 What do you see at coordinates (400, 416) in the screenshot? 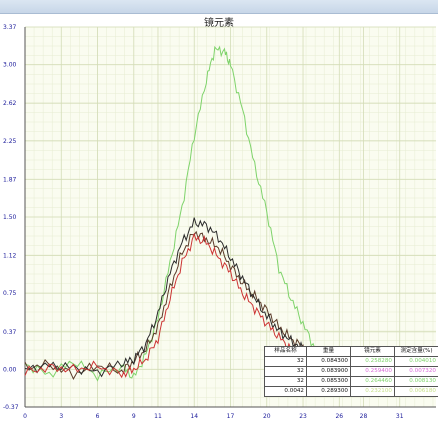
I see `x-tick-label: 31` at bounding box center [400, 416].